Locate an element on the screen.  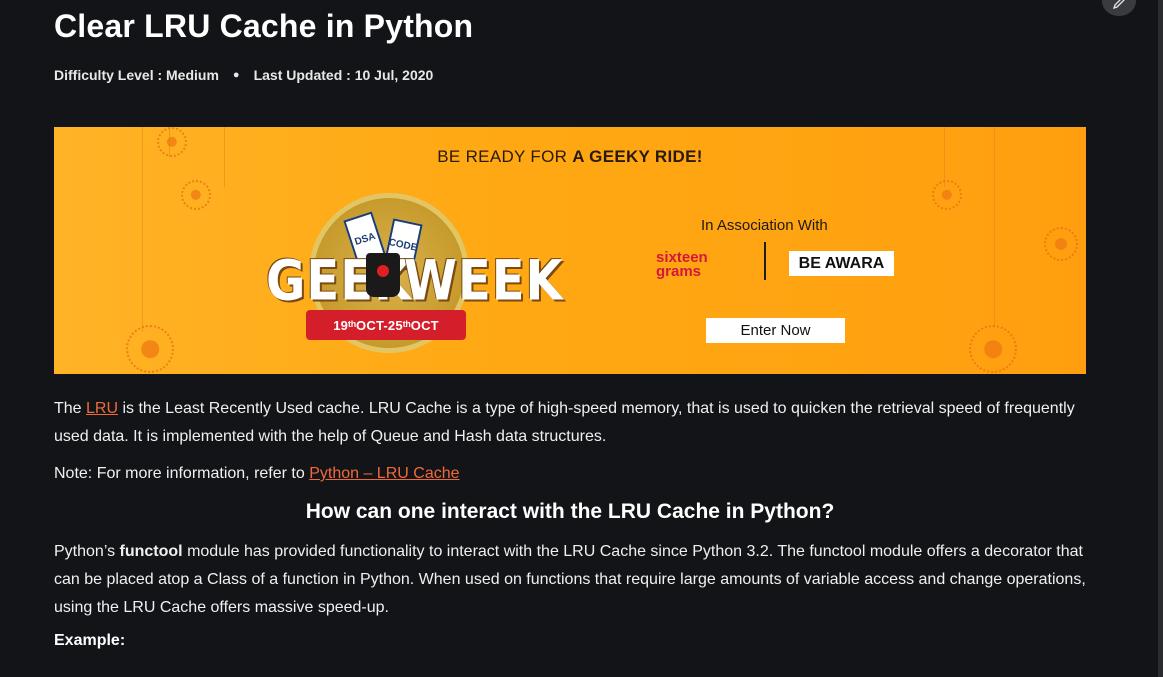
edit-button is located at coordinates (1119, 8).